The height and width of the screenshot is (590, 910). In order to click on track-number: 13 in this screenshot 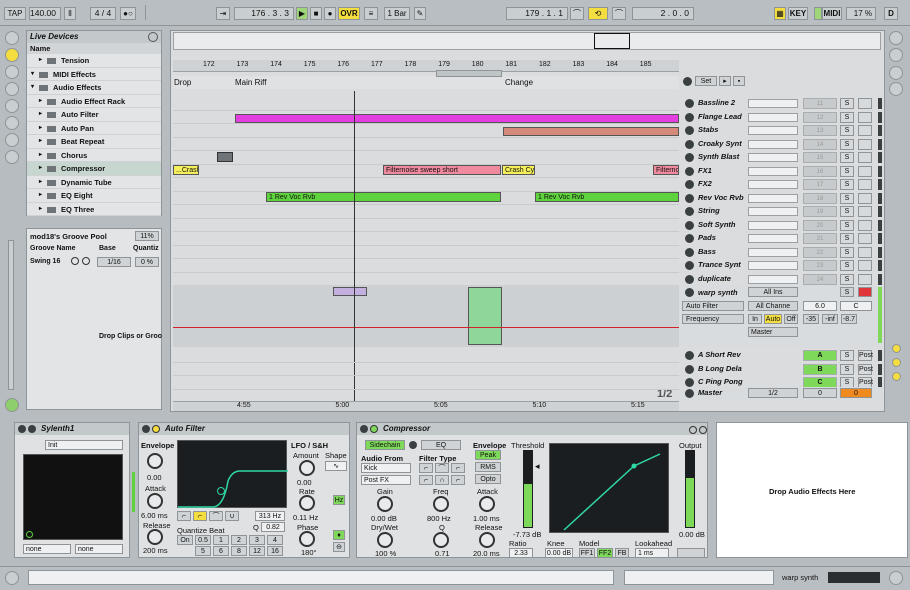, I will do `click(820, 130)`.